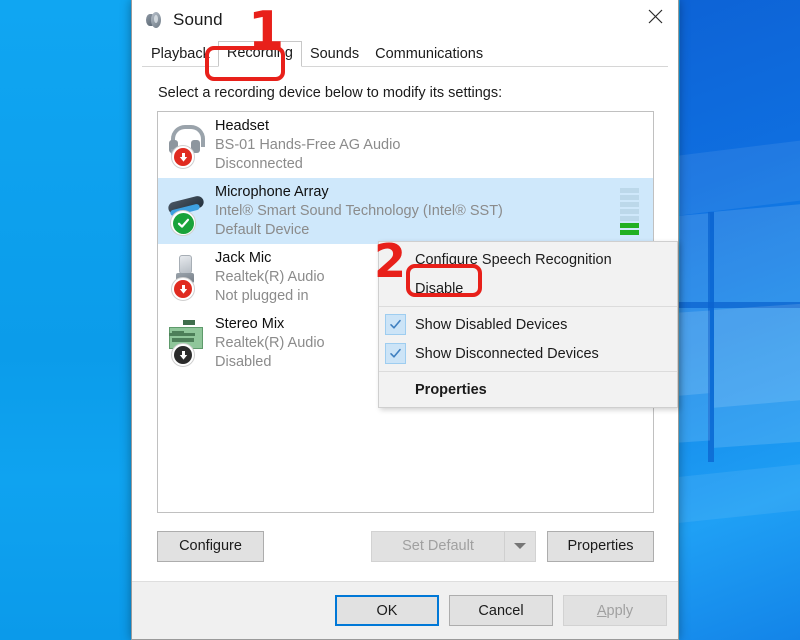  Describe the element at coordinates (262, 295) in the screenshot. I see `device-status: Not plugged in` at that location.